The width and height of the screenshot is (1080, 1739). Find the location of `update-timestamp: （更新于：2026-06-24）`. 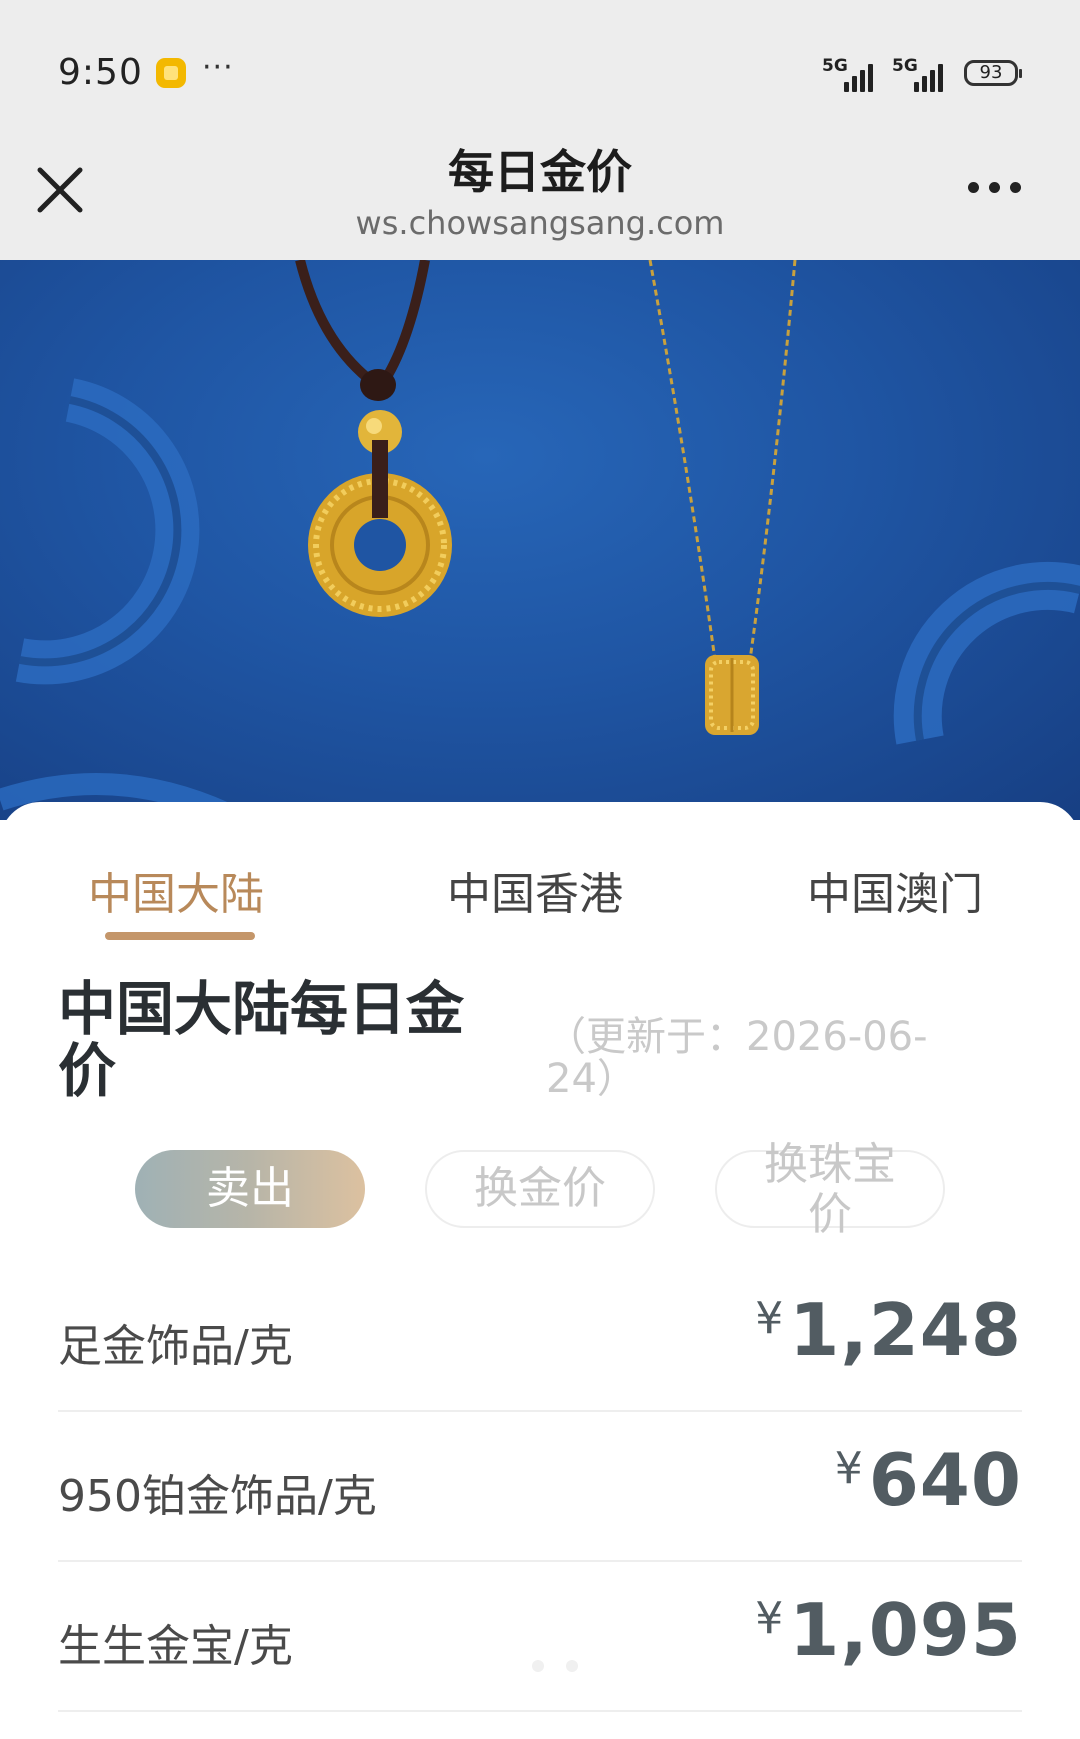

update-timestamp: （更新于：2026-06-24） is located at coordinates (737, 1058).